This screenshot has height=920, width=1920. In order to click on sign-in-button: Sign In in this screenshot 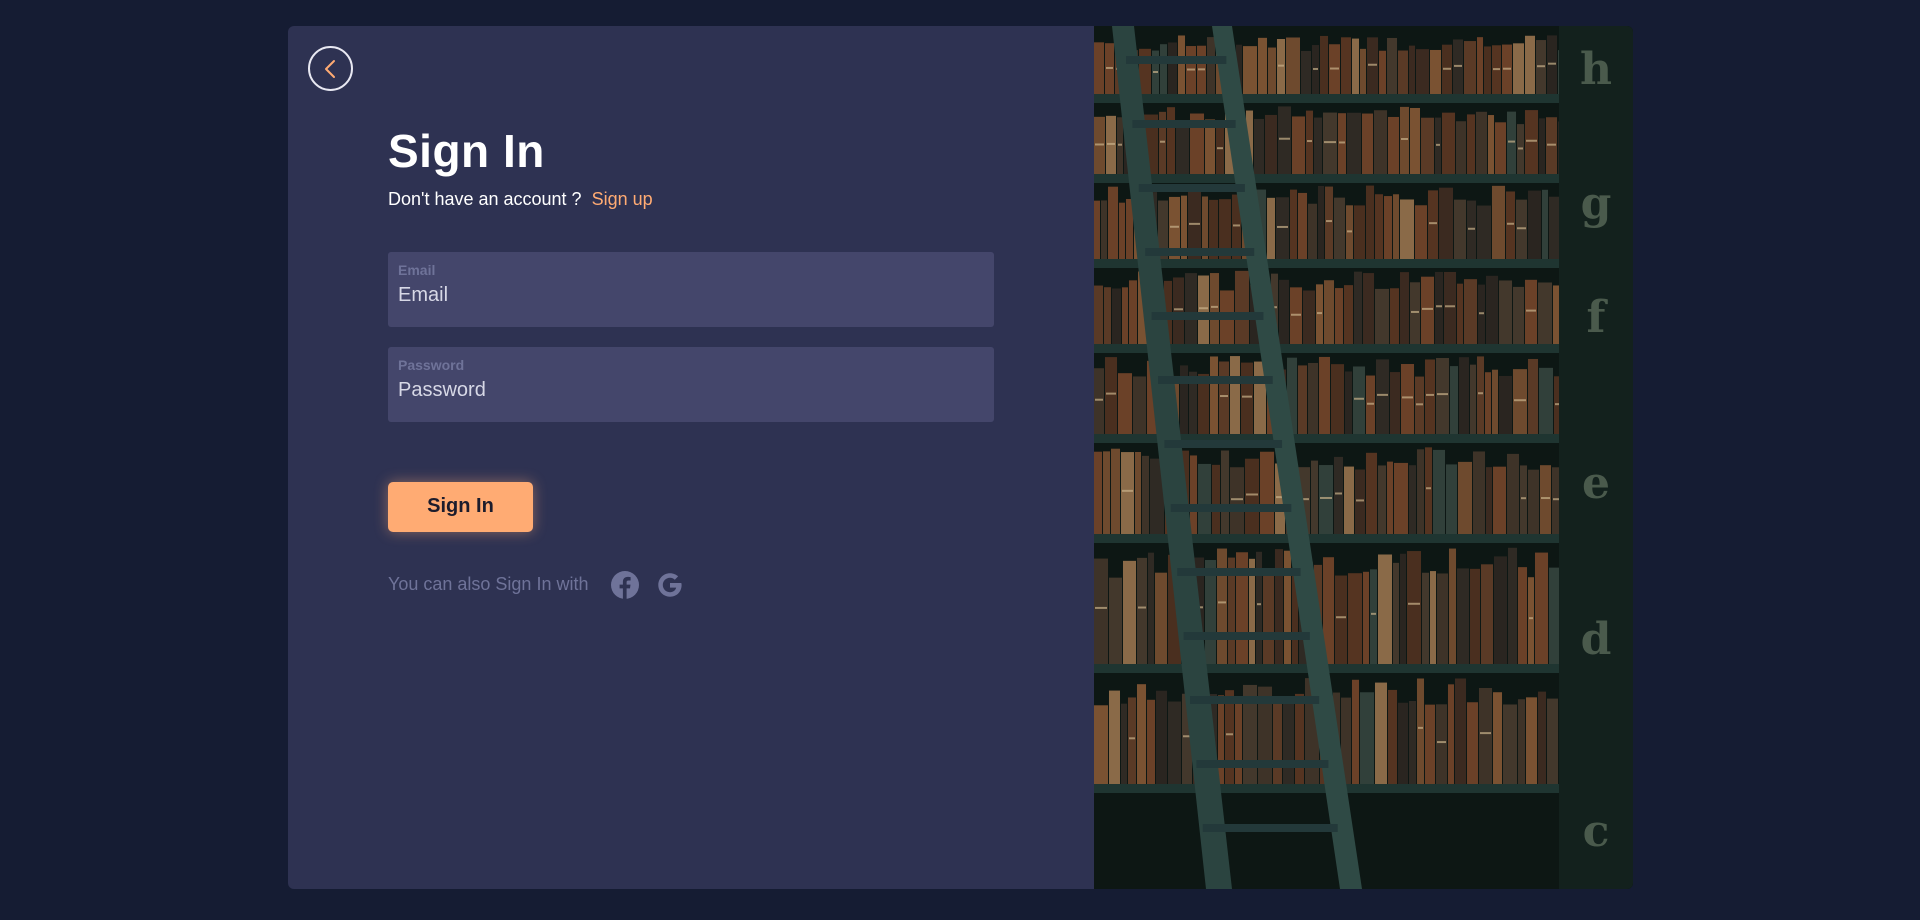, I will do `click(460, 506)`.